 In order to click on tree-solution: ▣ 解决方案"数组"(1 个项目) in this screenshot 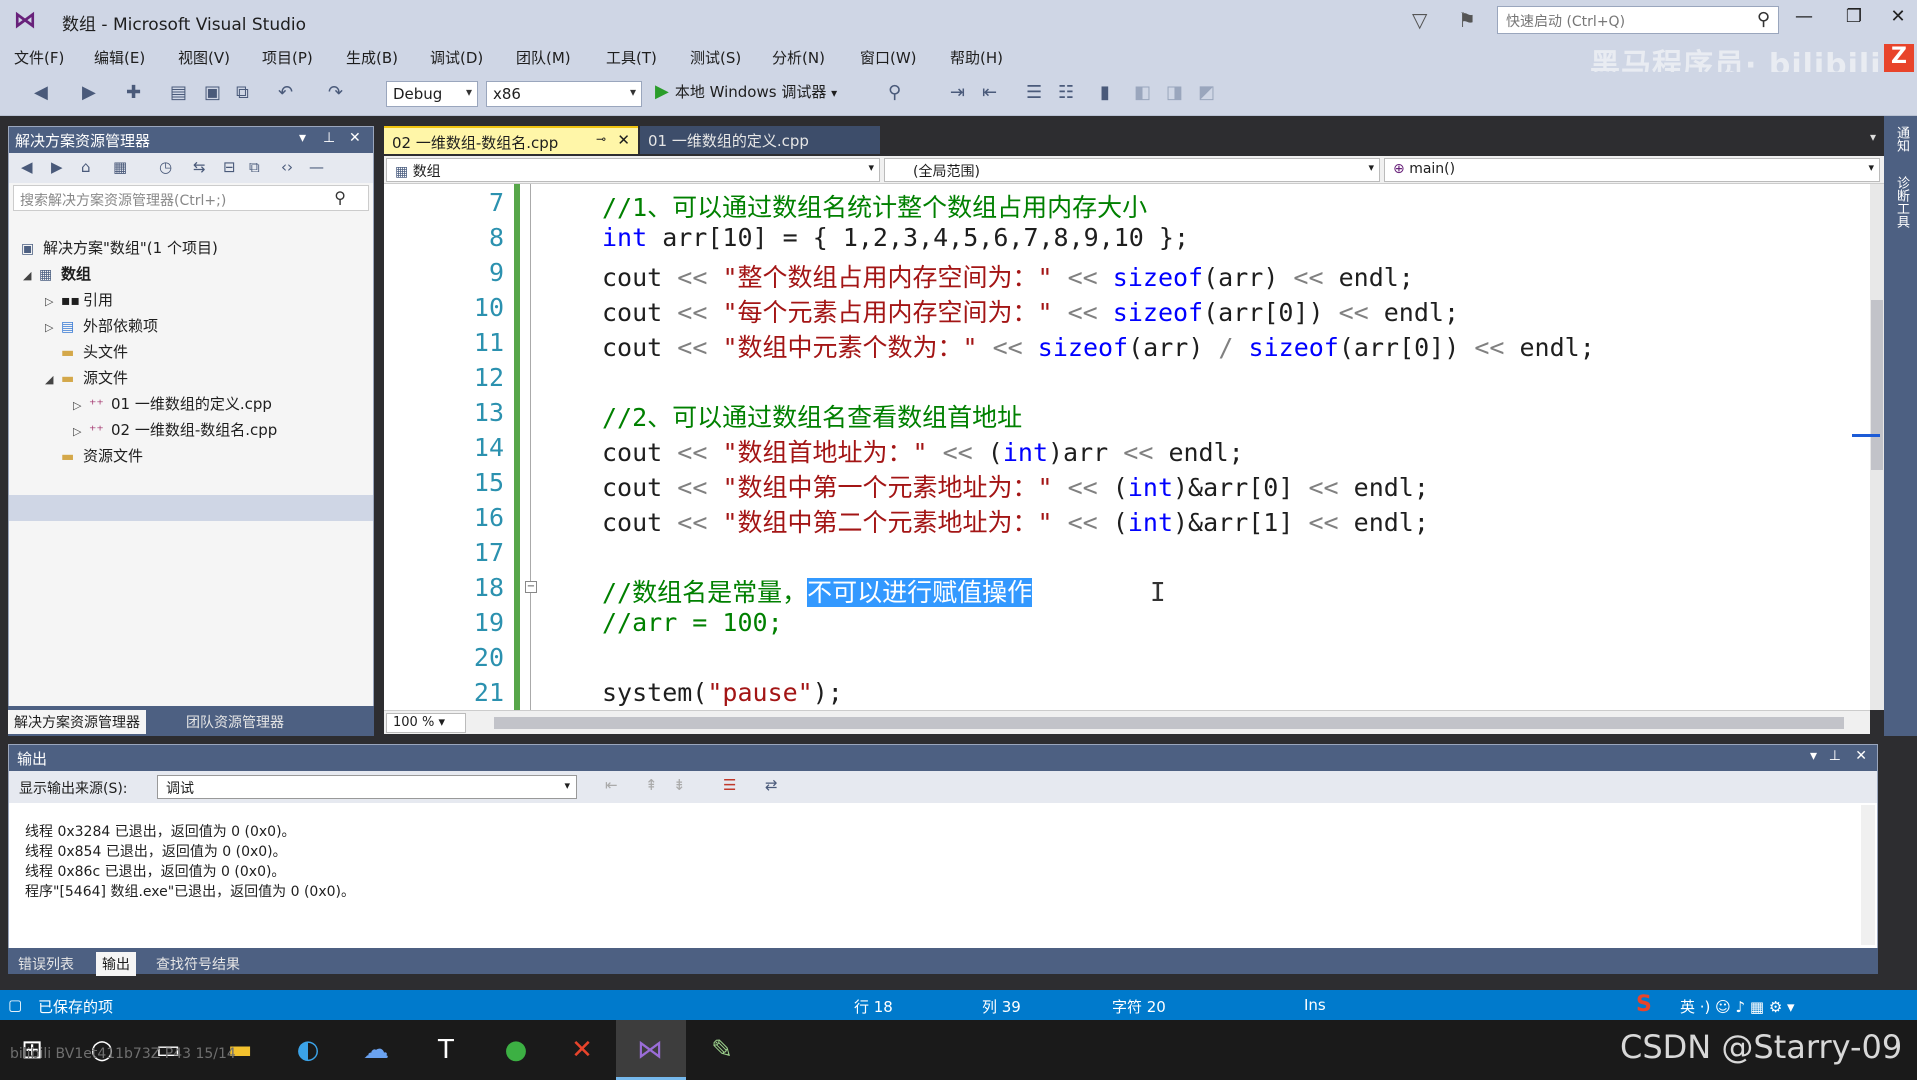, I will do `click(119, 248)`.